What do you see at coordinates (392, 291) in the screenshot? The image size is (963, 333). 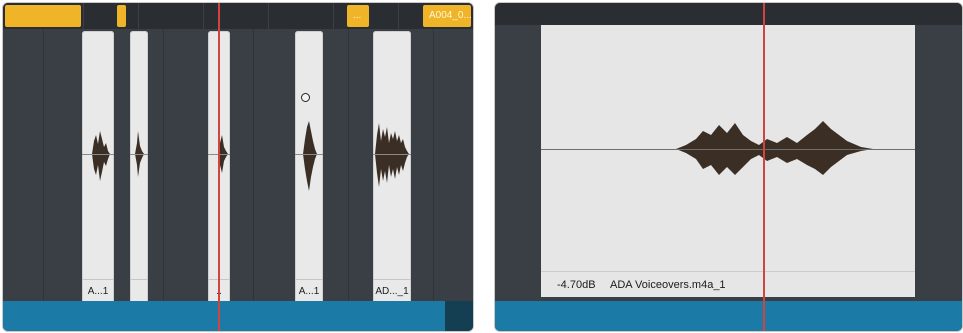 I see `clip-name: AD..._1` at bounding box center [392, 291].